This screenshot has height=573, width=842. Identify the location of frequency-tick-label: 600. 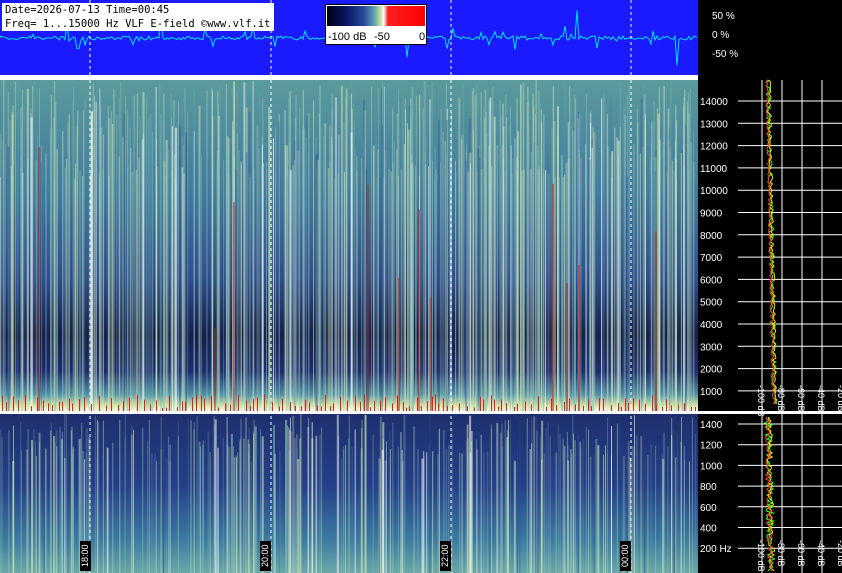
(708, 508).